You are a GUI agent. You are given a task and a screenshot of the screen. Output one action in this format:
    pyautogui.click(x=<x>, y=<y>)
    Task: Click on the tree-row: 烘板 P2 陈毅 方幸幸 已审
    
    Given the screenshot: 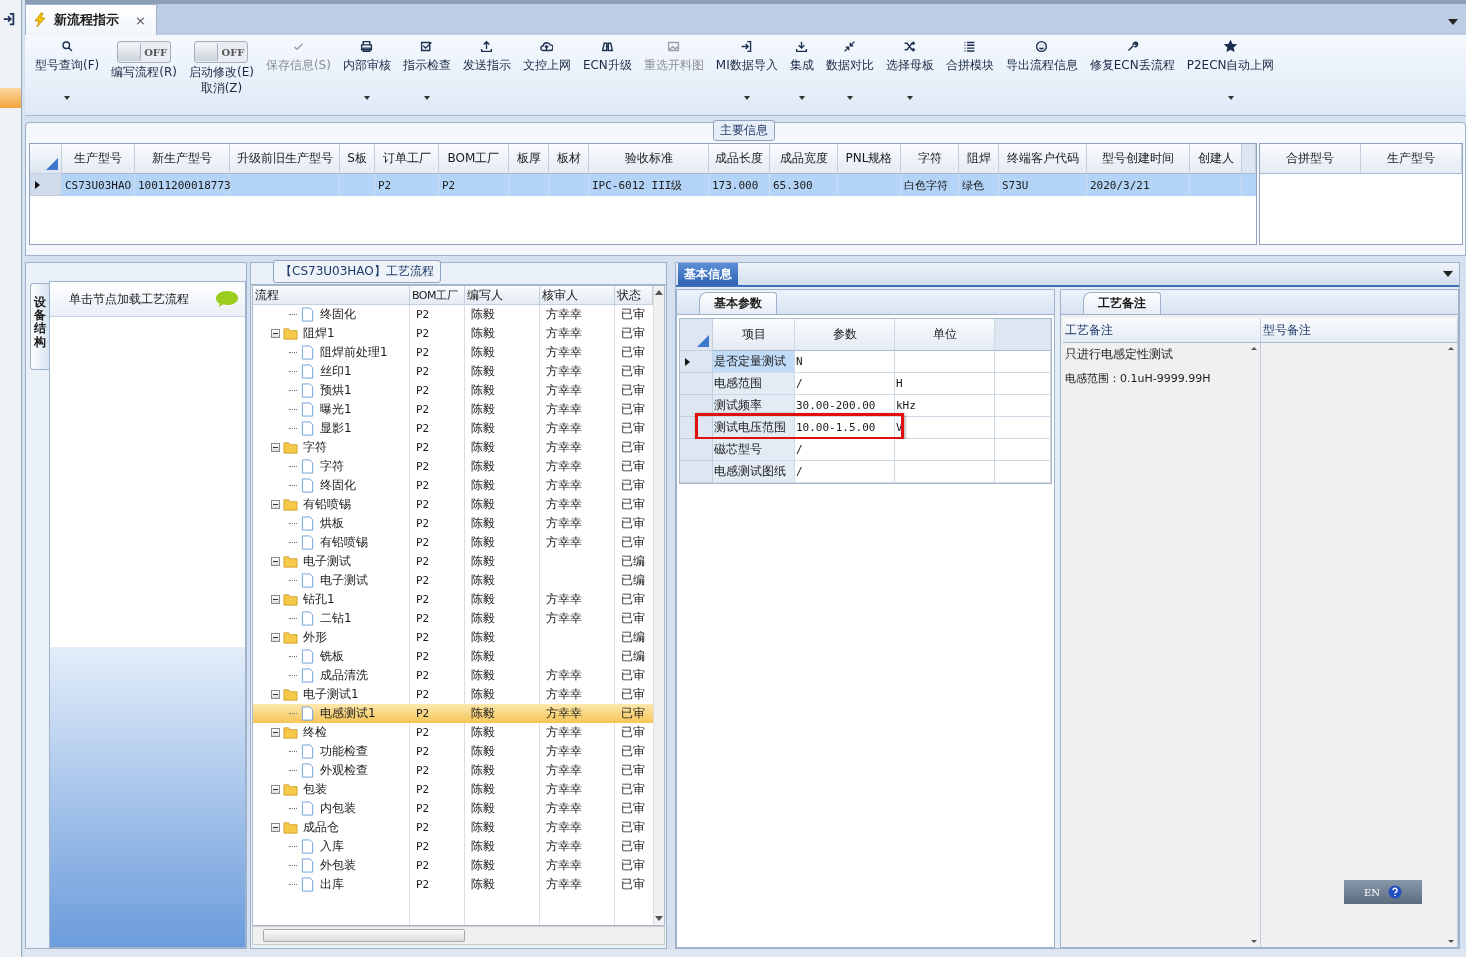 What is the action you would take?
    pyautogui.click(x=453, y=523)
    